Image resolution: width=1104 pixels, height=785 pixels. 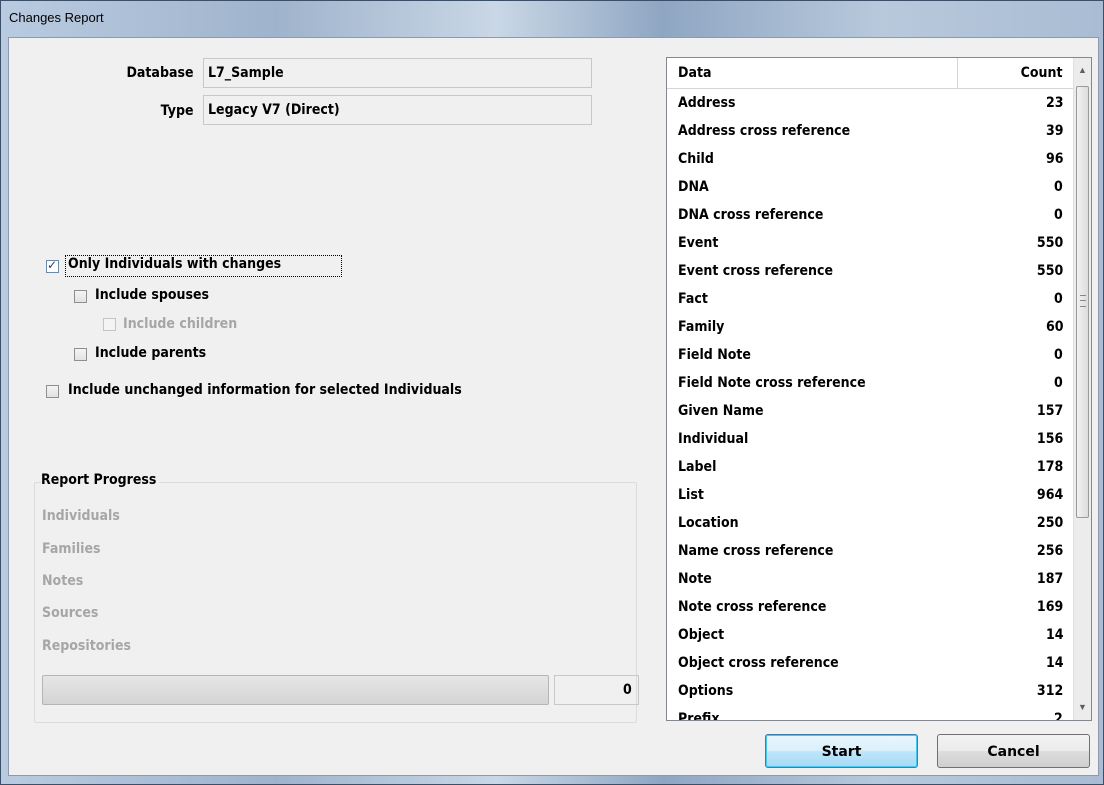 I want to click on table-row: Event 550, so click(x=870, y=243).